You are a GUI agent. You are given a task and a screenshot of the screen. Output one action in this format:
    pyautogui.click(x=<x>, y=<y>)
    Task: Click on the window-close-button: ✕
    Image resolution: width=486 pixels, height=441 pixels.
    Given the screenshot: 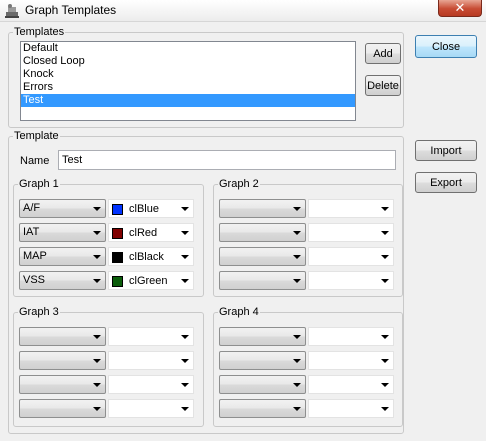 What is the action you would take?
    pyautogui.click(x=460, y=8)
    